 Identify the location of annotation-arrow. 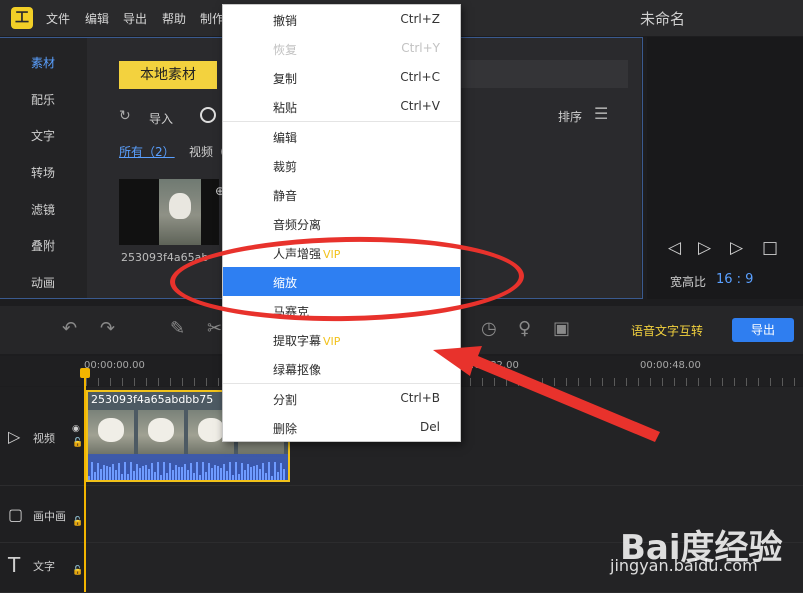
(546, 394).